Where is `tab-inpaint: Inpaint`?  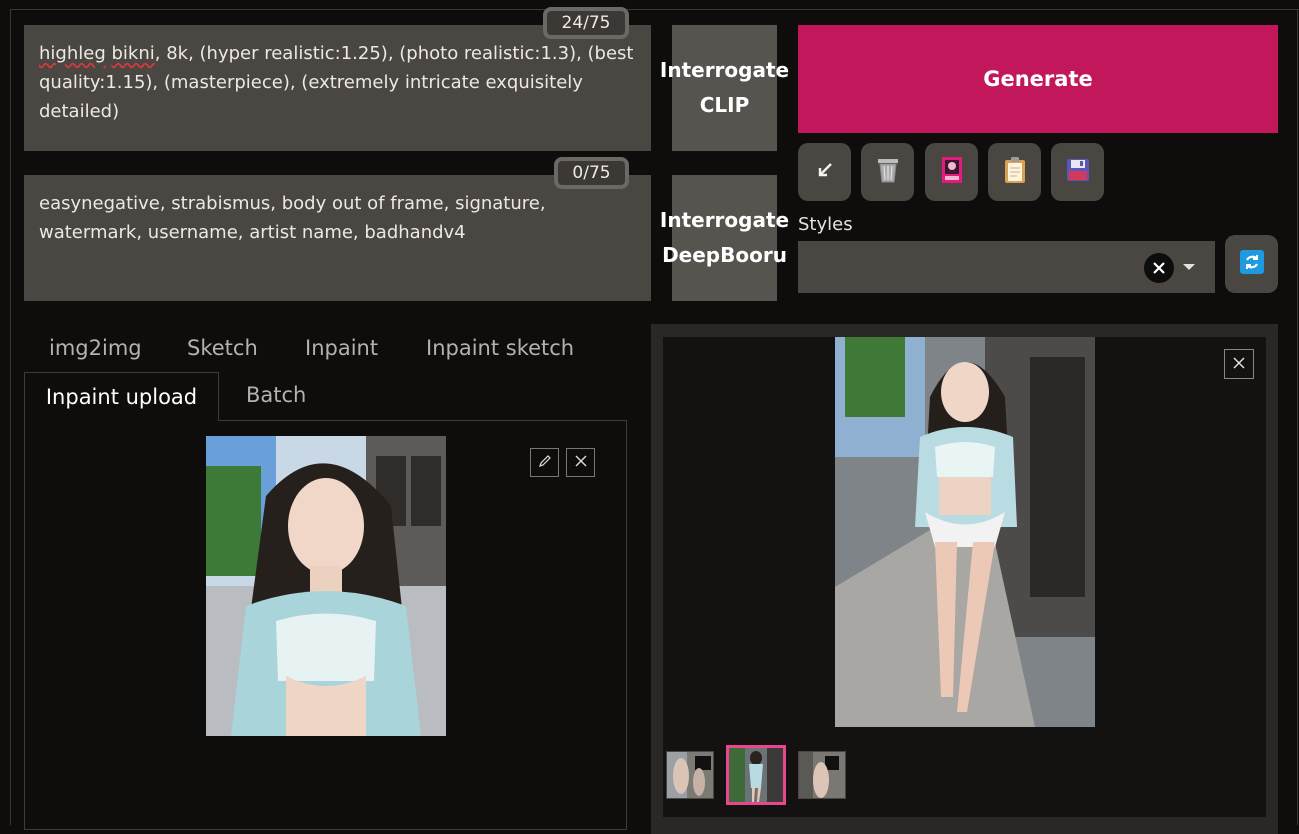 tab-inpaint: Inpaint is located at coordinates (341, 348).